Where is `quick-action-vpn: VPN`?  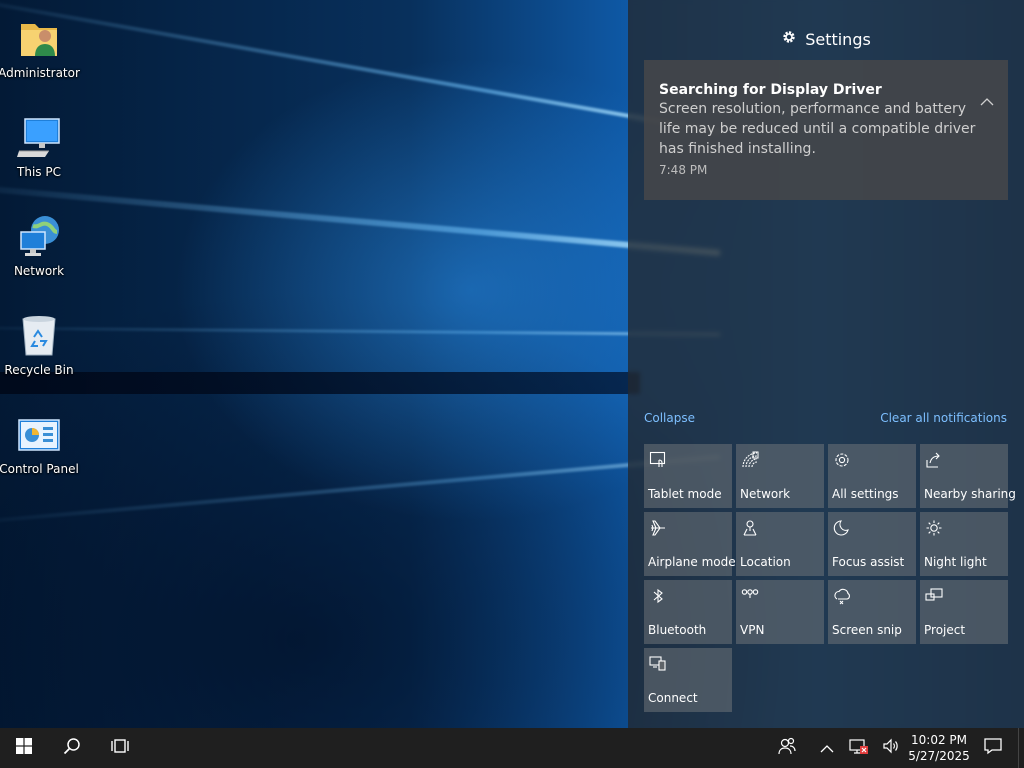
quick-action-vpn: VPN is located at coordinates (780, 612).